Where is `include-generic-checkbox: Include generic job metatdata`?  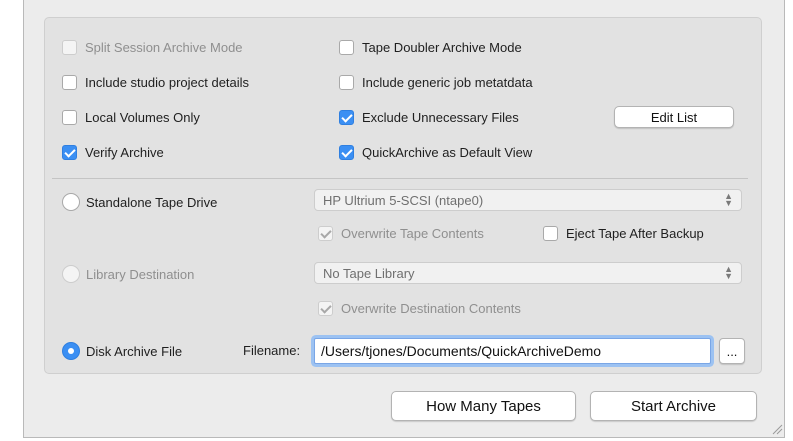
include-generic-checkbox: Include generic job metatdata is located at coordinates (436, 82).